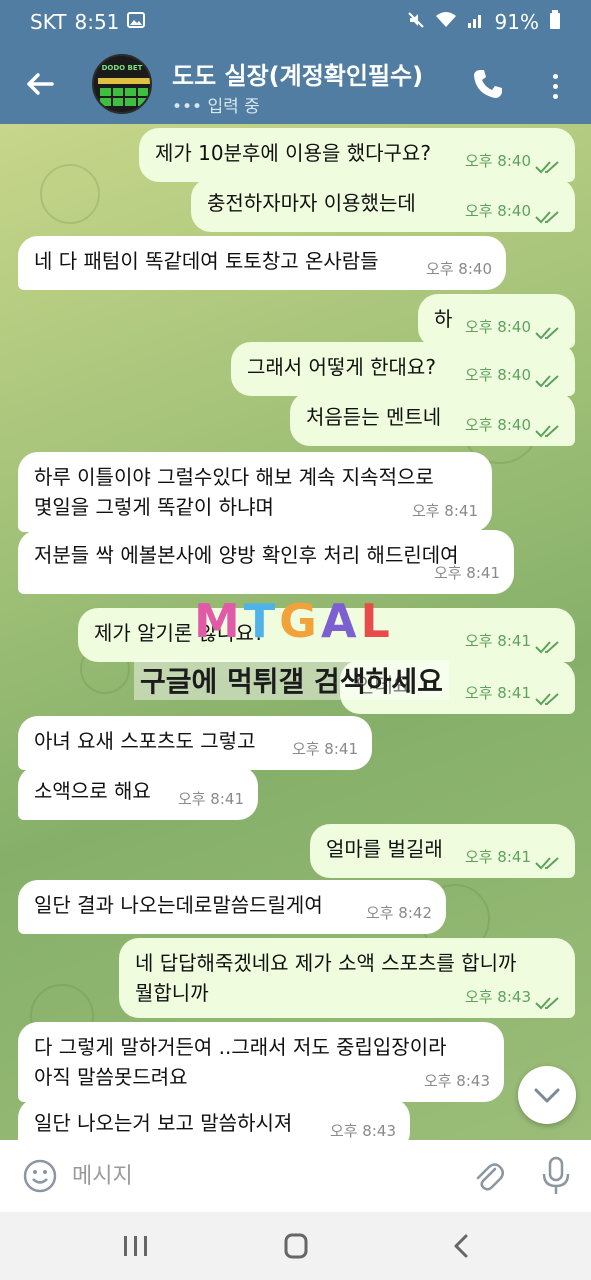  What do you see at coordinates (297, 73) in the screenshot?
I see `chat-title: 도도 실장(계정확인필수)` at bounding box center [297, 73].